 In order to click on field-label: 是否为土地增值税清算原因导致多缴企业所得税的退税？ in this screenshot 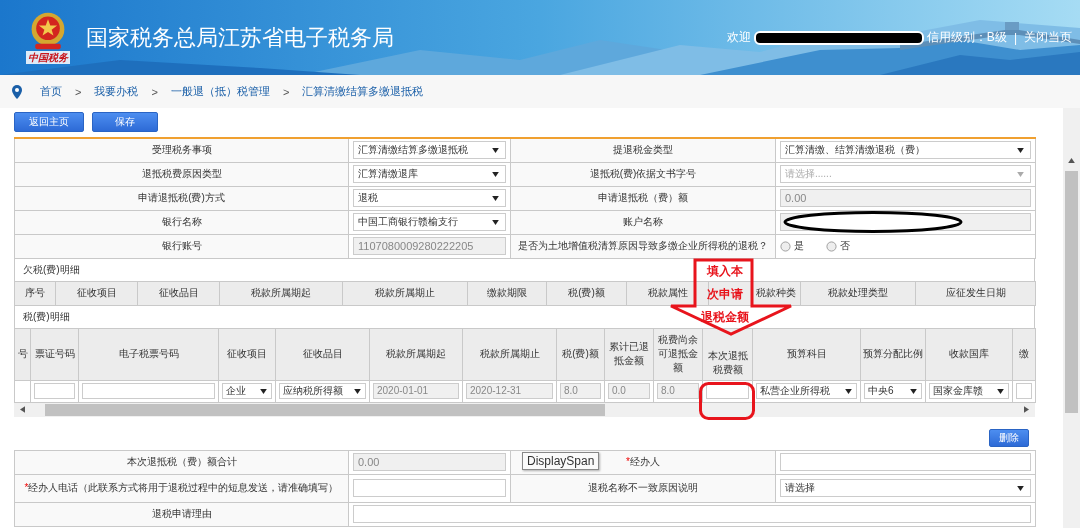, I will do `click(643, 245)`.